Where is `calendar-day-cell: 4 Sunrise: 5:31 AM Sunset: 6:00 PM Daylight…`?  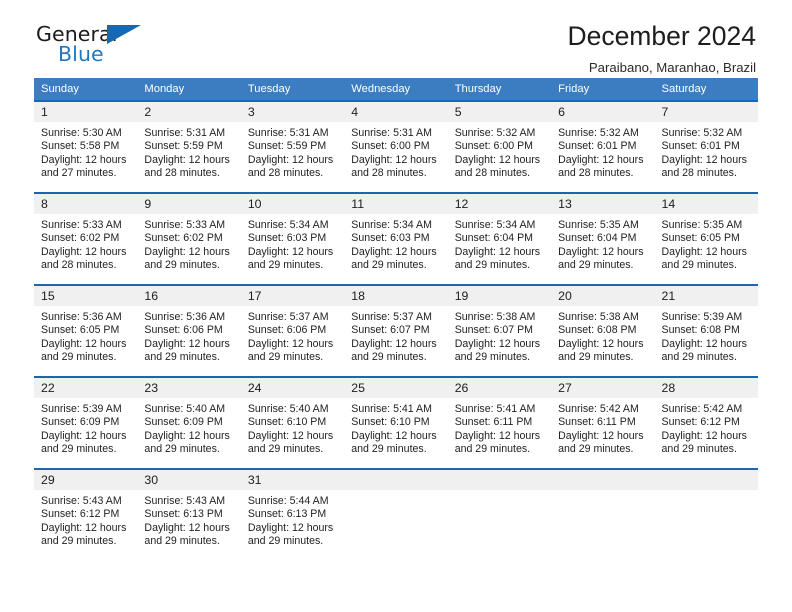
calendar-day-cell: 4 Sunrise: 5:31 AM Sunset: 6:00 PM Daylight… is located at coordinates (396, 146).